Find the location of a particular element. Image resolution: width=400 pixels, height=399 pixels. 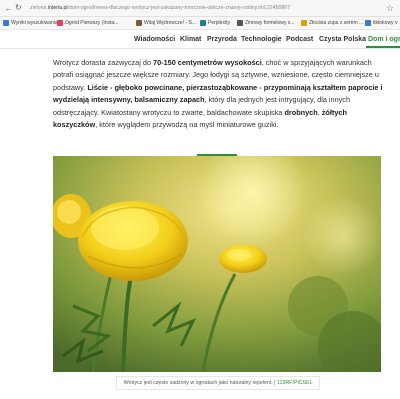

reload-icon: ↻ is located at coordinates (18, 8).